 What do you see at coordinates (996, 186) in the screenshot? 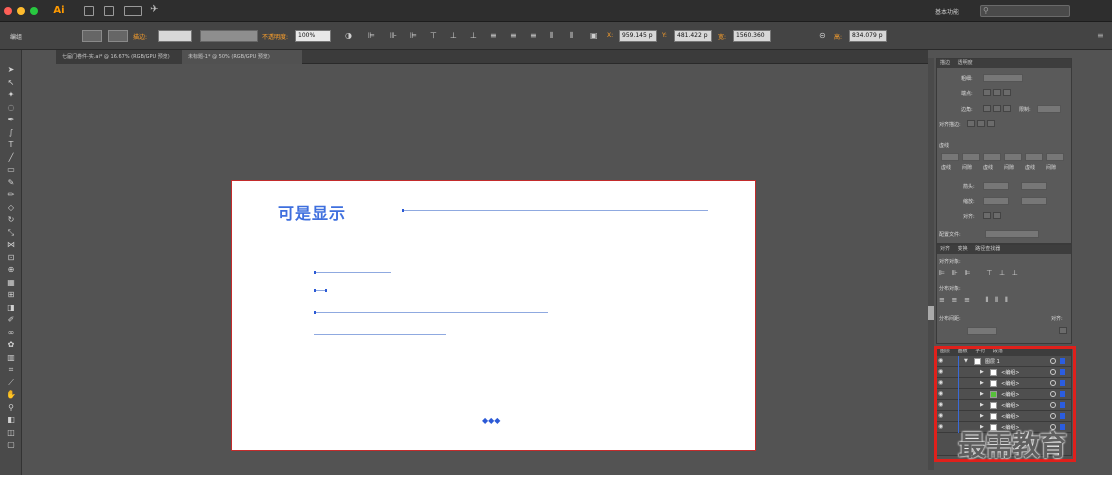
I see `start-arrowhead-select` at bounding box center [996, 186].